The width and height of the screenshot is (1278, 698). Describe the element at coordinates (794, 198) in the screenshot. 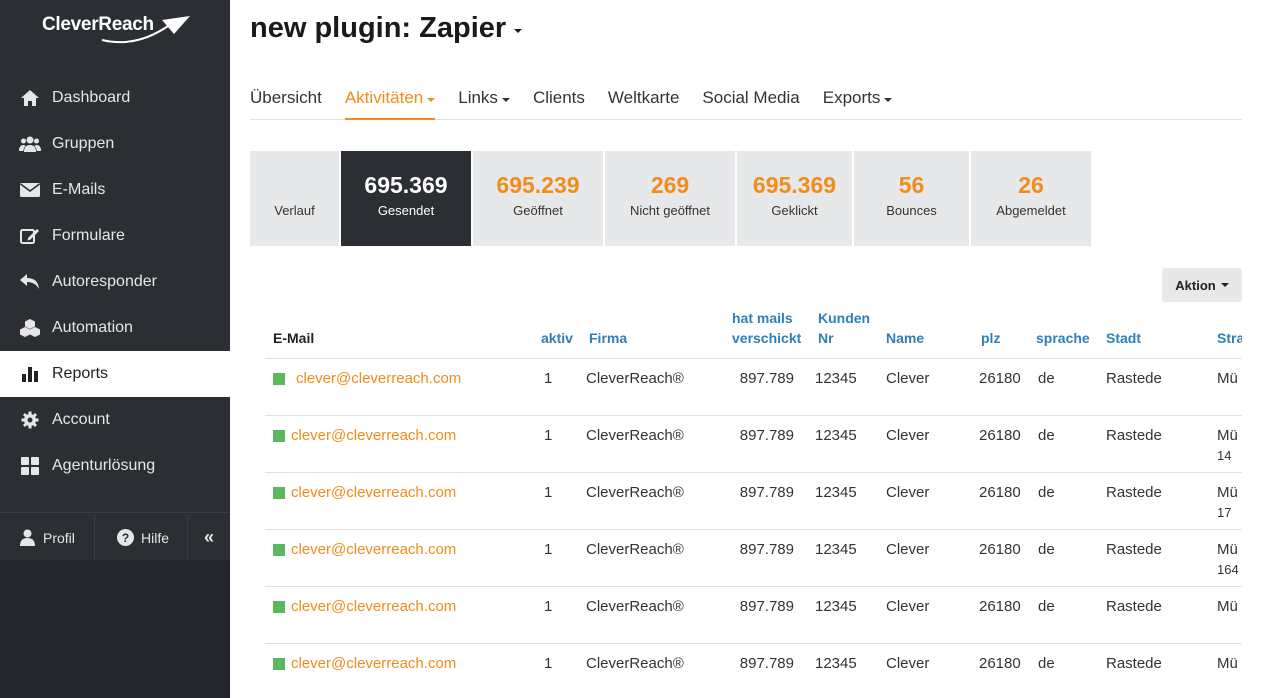

I see `stat-geklickt: 695.369 Geklickt` at that location.